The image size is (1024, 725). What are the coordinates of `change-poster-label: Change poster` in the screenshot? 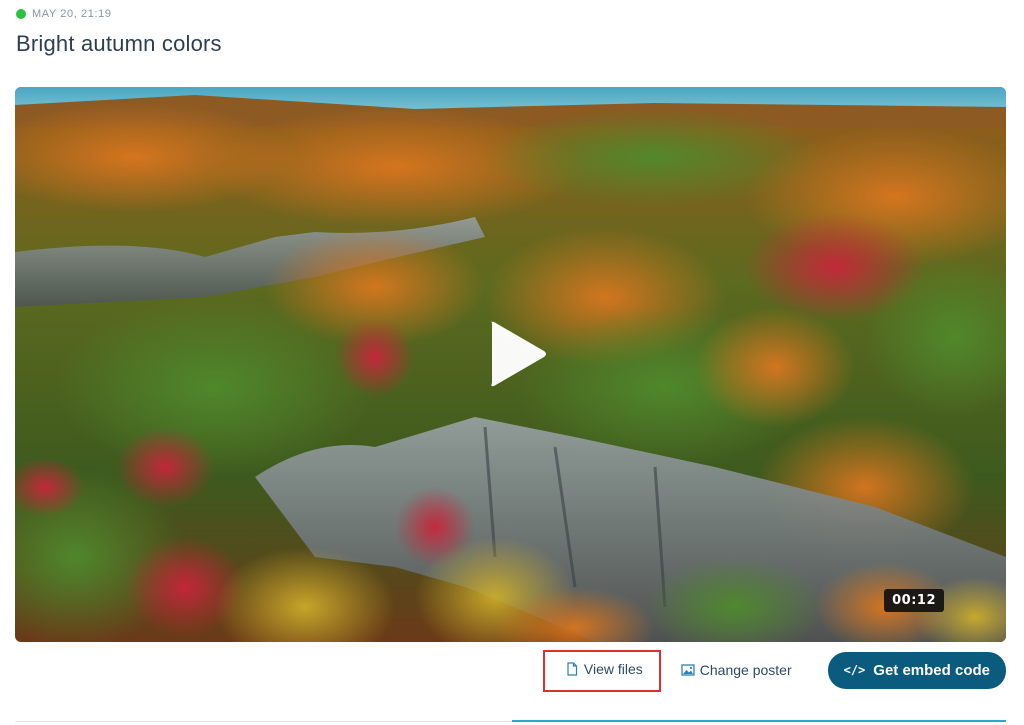 It's located at (745, 670).